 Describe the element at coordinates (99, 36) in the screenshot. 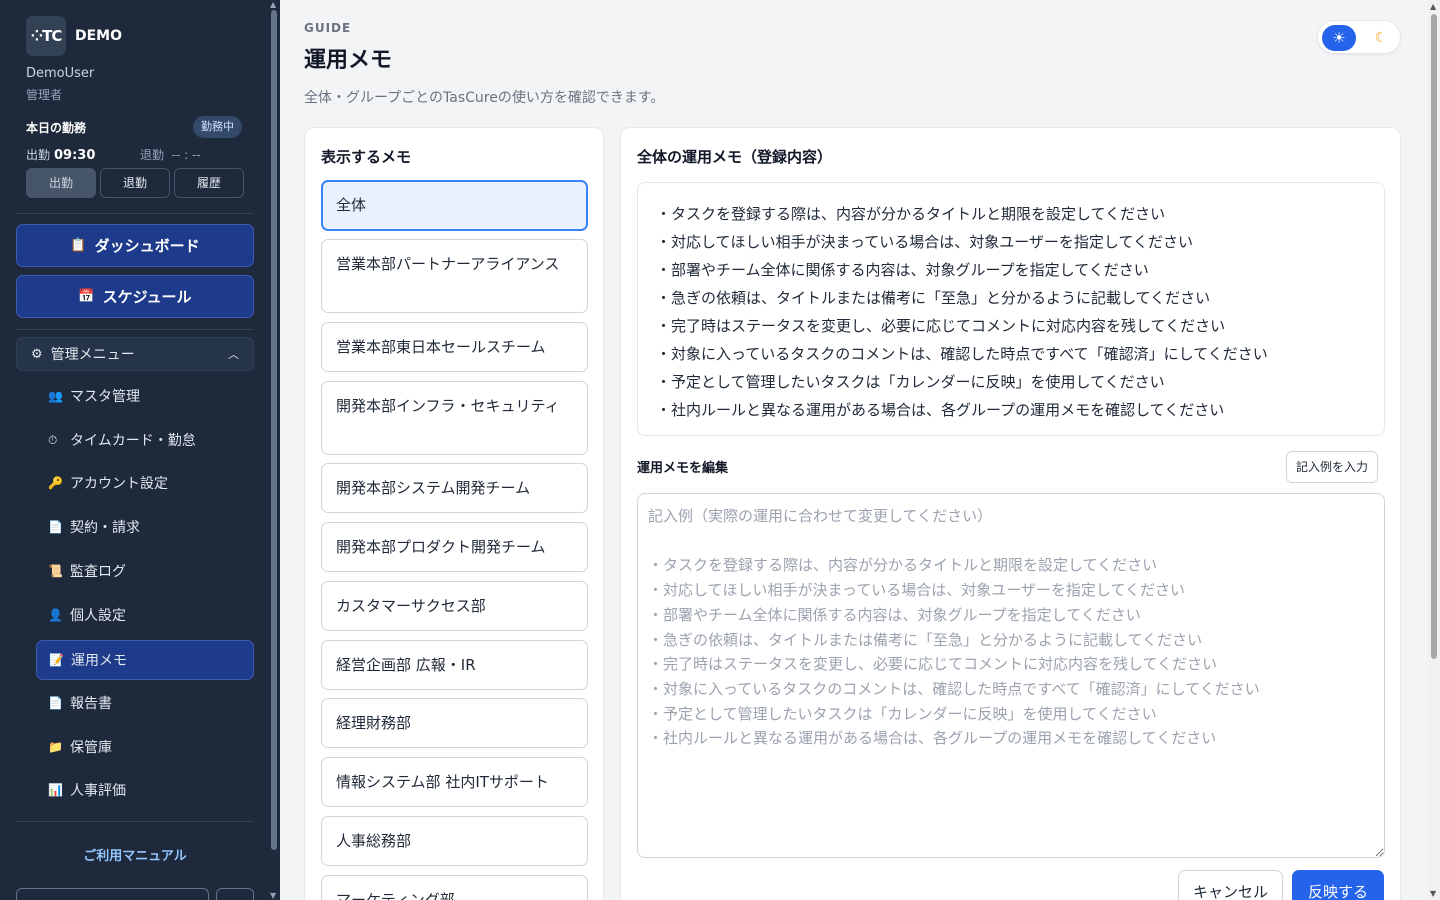

I see `brand-name: DEMO` at that location.